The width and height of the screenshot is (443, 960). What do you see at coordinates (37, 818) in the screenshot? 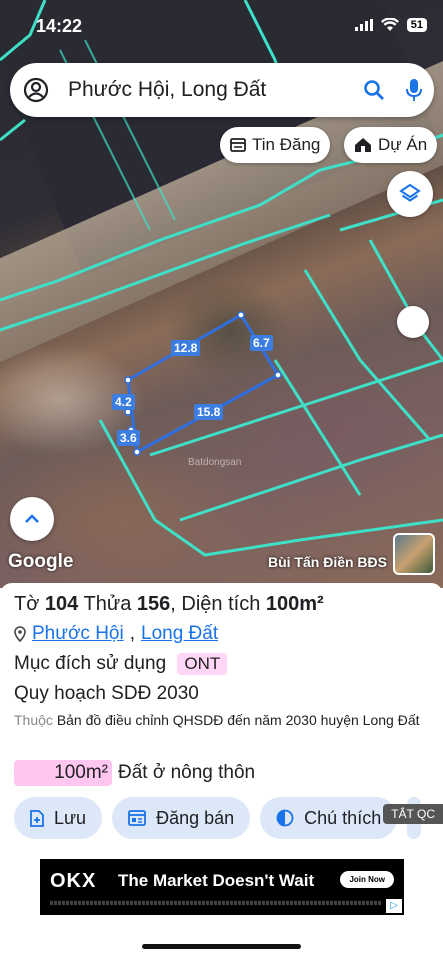
I see `add-file-icon` at bounding box center [37, 818].